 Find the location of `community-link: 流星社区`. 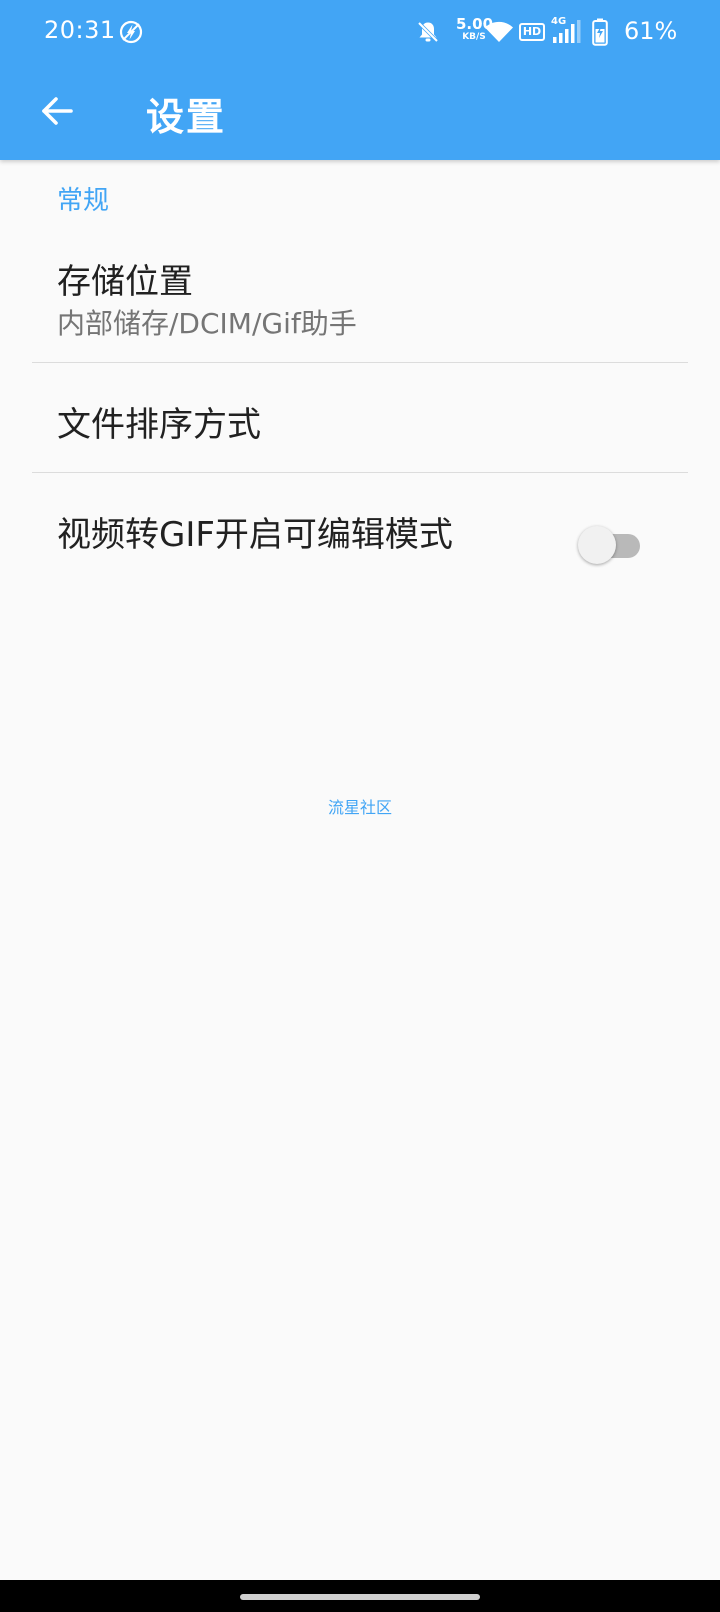

community-link: 流星社区 is located at coordinates (360, 806).